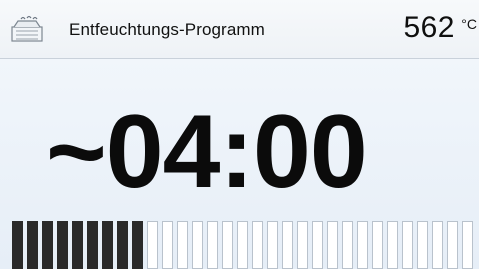 This screenshot has height=269, width=479. Describe the element at coordinates (469, 24) in the screenshot. I see `temperature-unit: °C` at that location.